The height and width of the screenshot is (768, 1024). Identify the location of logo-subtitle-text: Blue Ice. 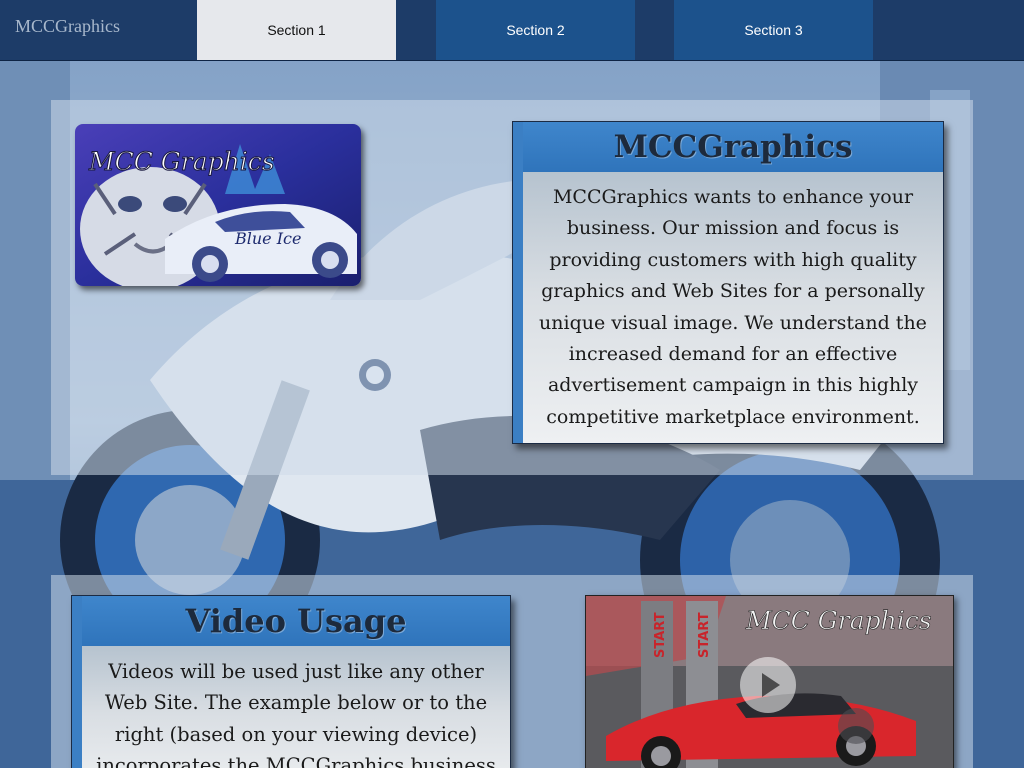
(267, 238).